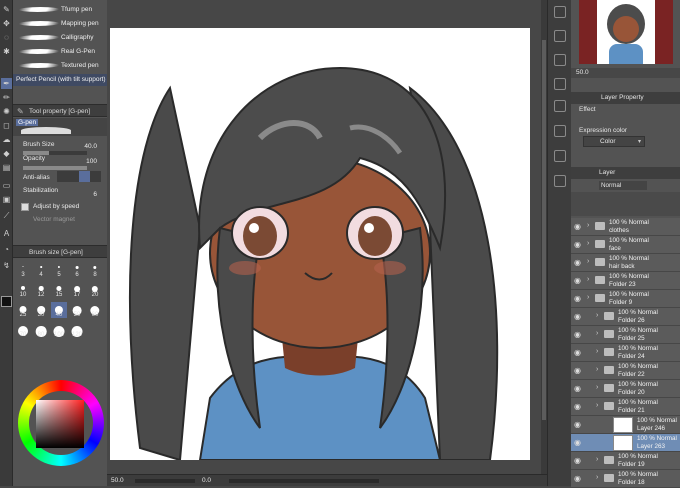  What do you see at coordinates (41, 290) in the screenshot?
I see `brush-size-cell: 12` at bounding box center [41, 290].